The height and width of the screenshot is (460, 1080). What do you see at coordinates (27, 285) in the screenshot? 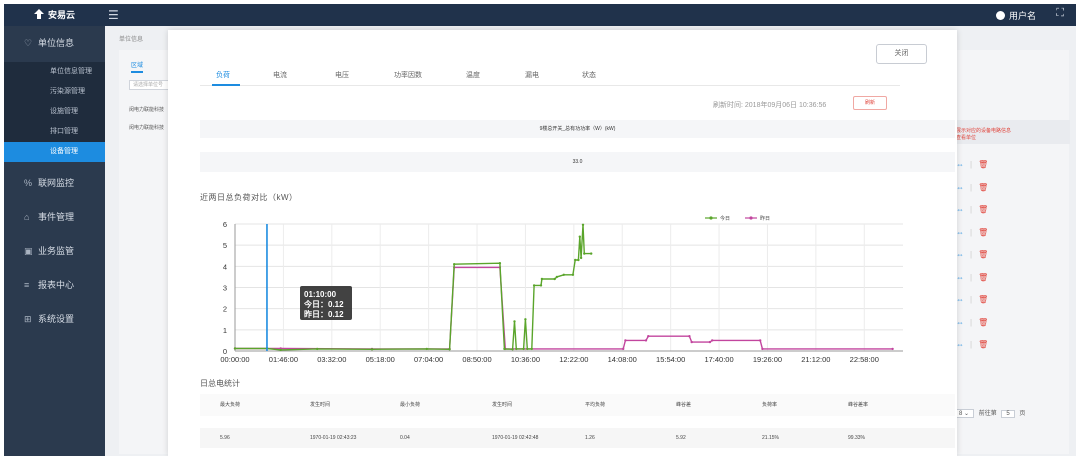
I see `chart-icon: ≡` at bounding box center [27, 285].